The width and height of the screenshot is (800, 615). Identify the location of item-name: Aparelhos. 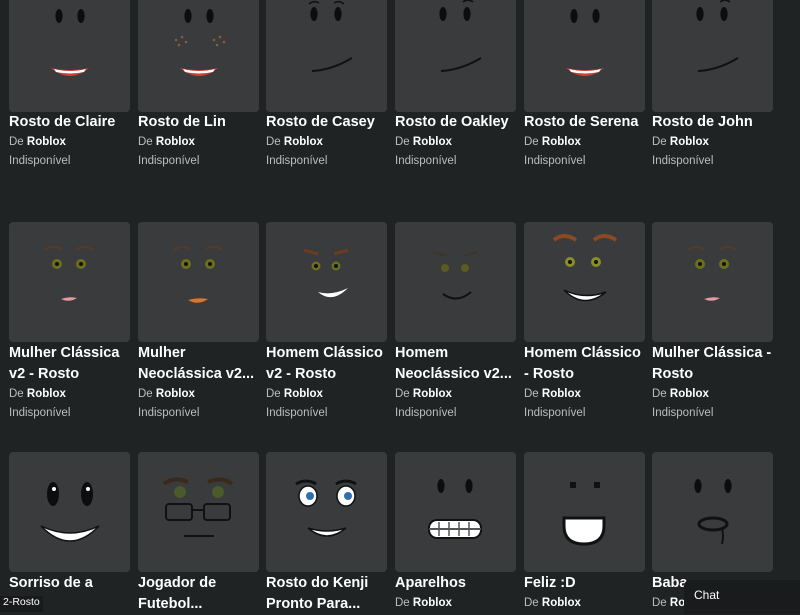
(457, 583).